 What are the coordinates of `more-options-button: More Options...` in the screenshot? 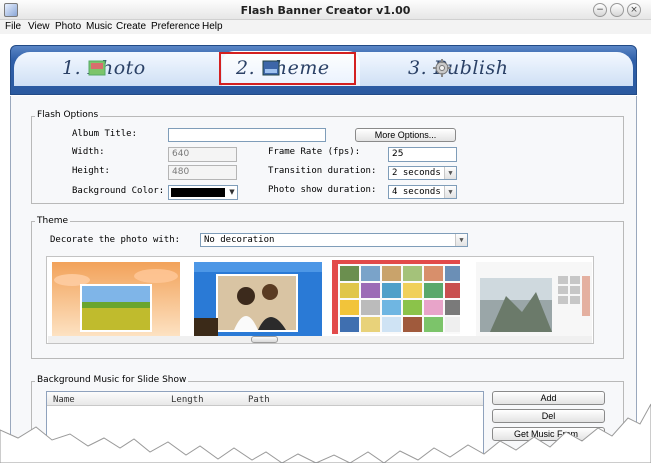 It's located at (405, 135).